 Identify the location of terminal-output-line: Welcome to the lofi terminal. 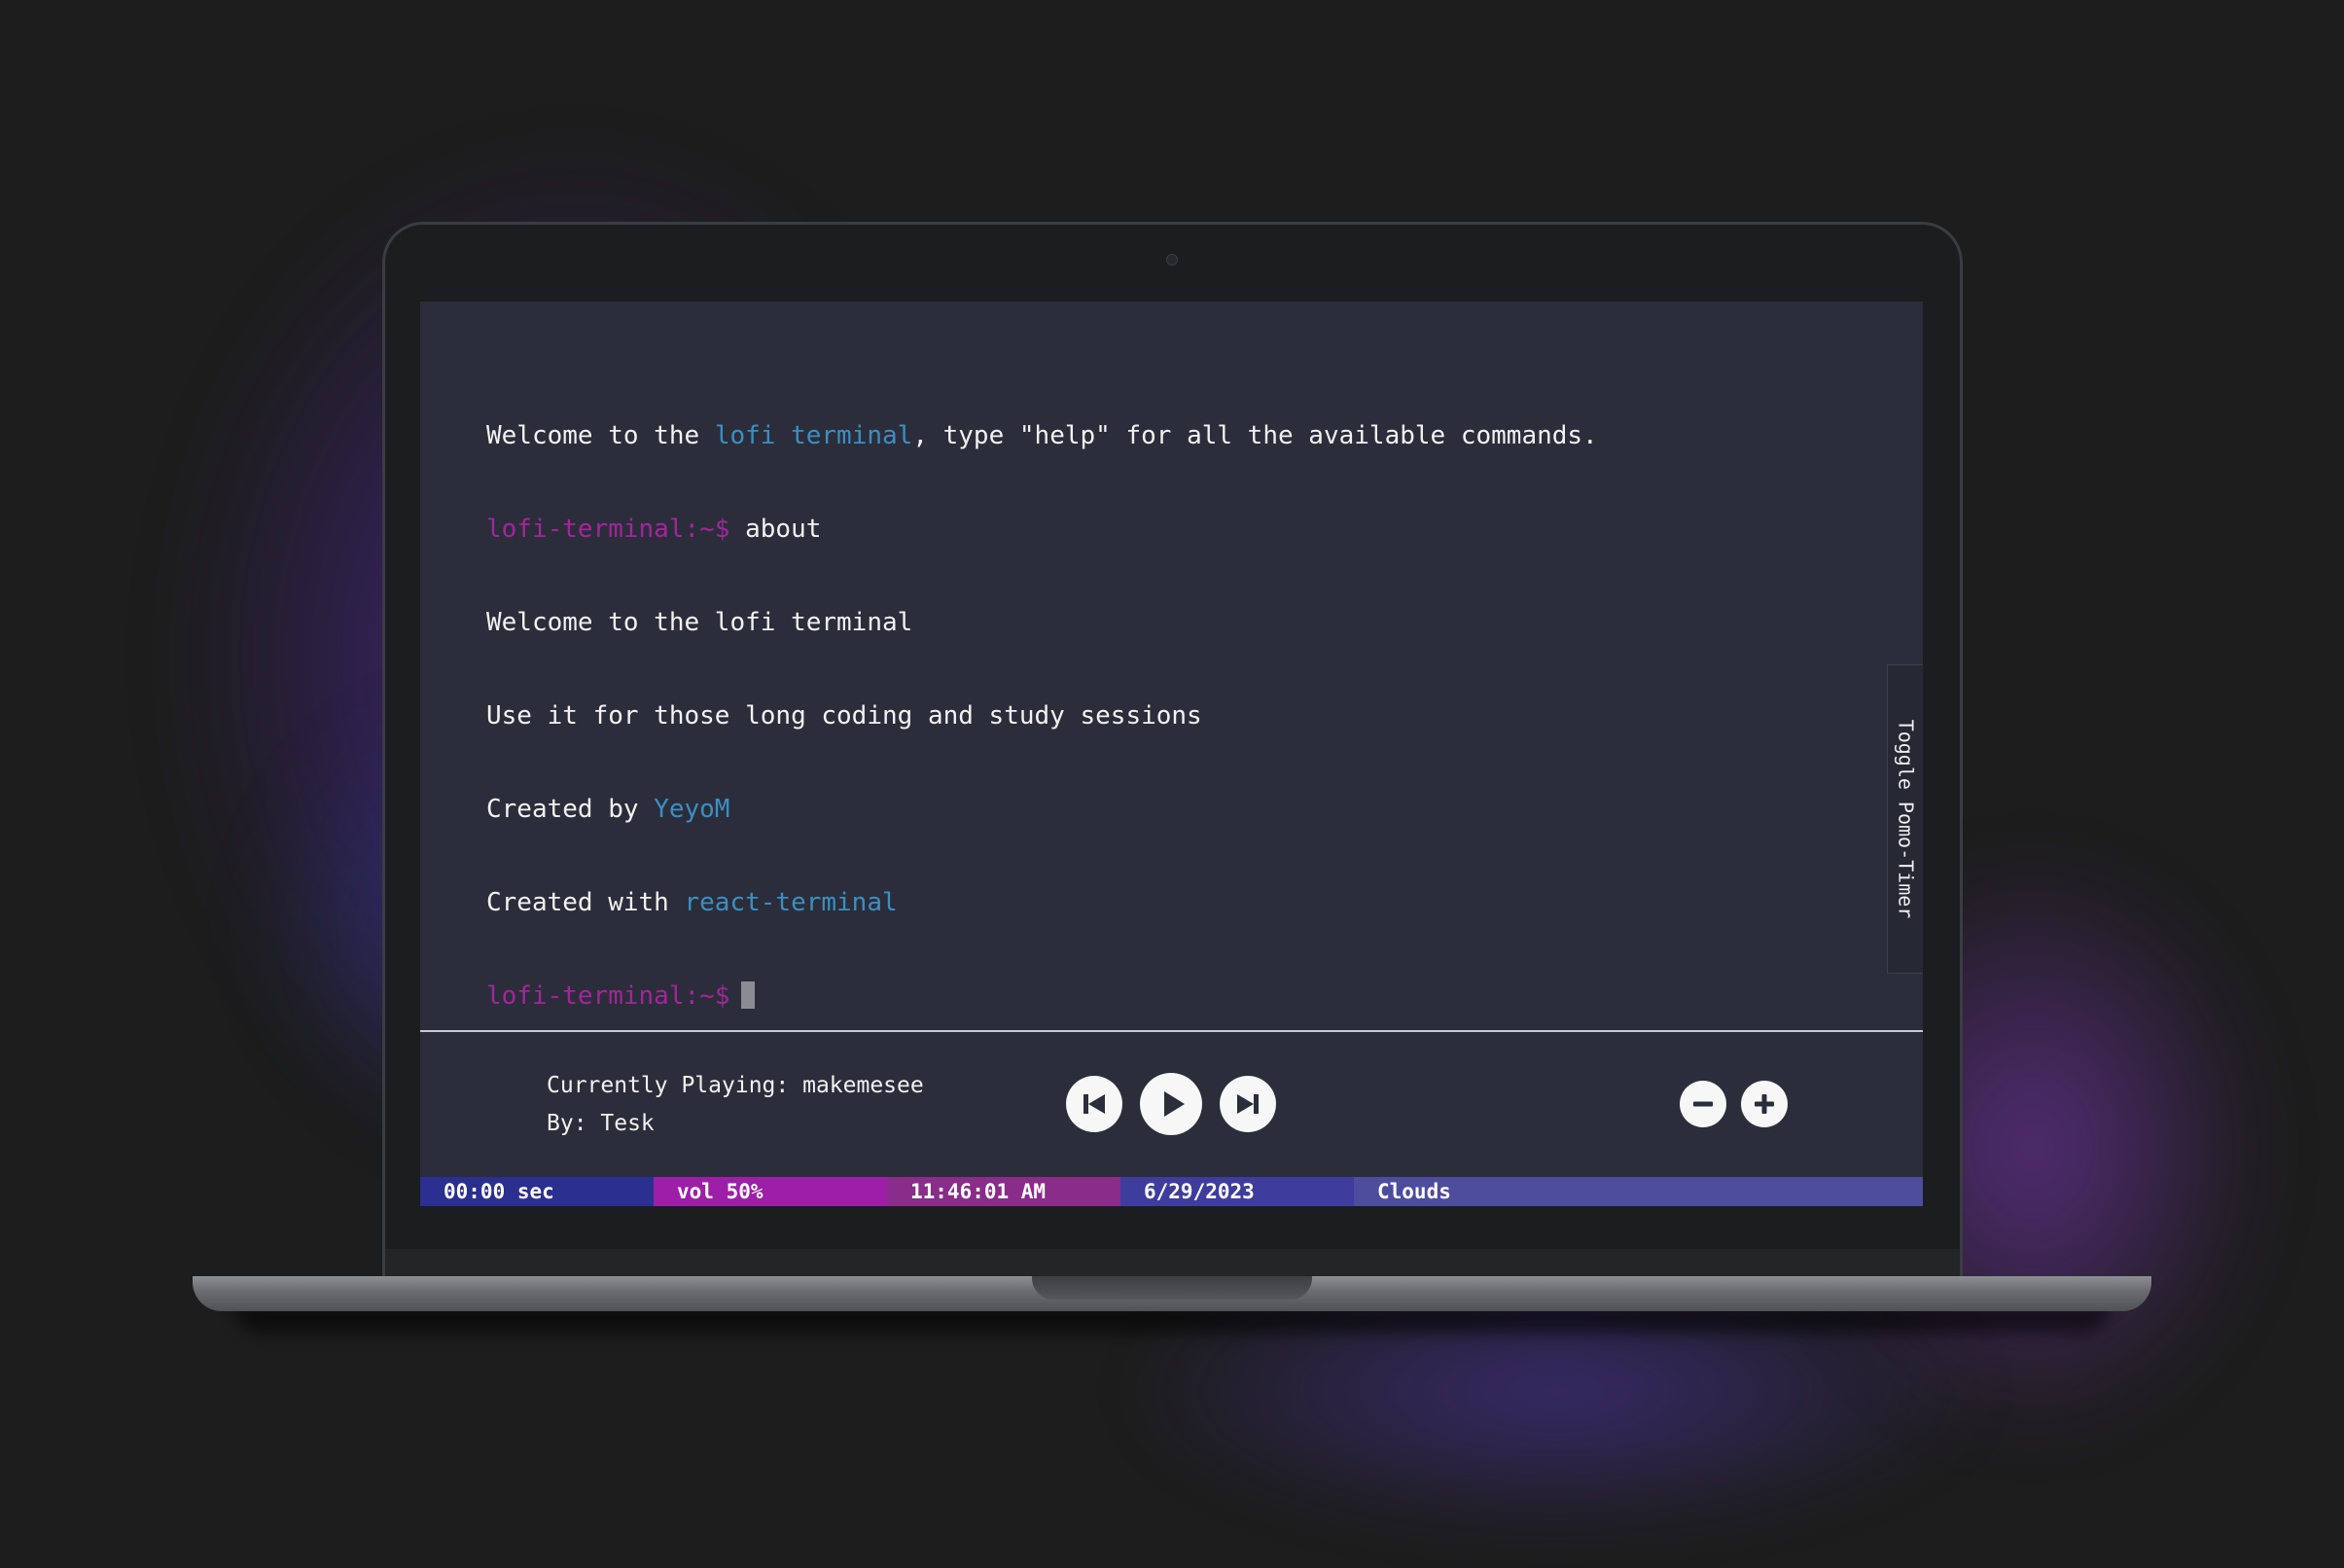
(699, 622).